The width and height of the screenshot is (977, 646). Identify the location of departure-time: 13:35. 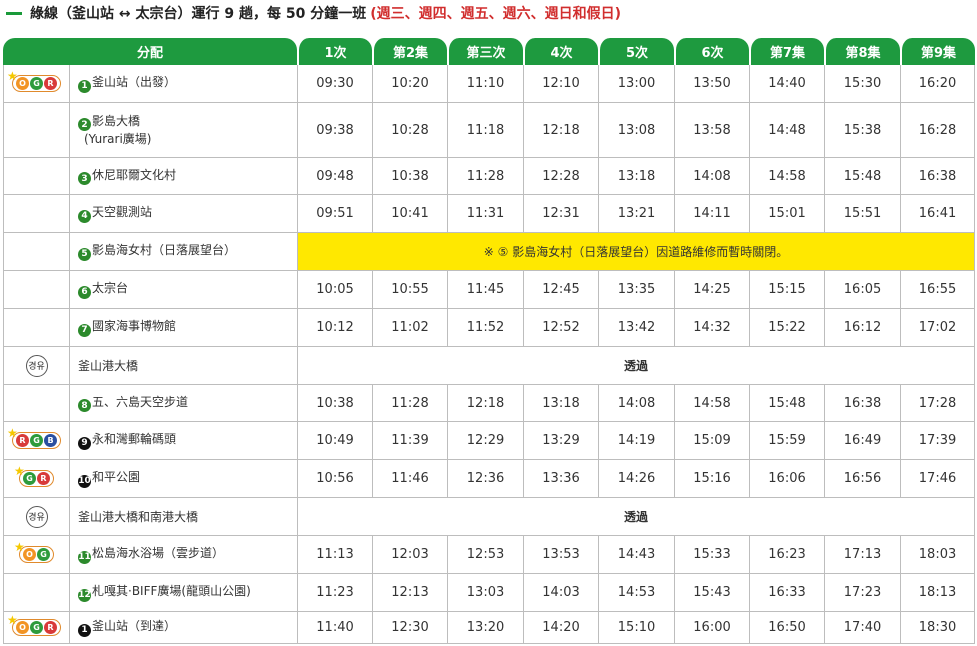
(636, 290).